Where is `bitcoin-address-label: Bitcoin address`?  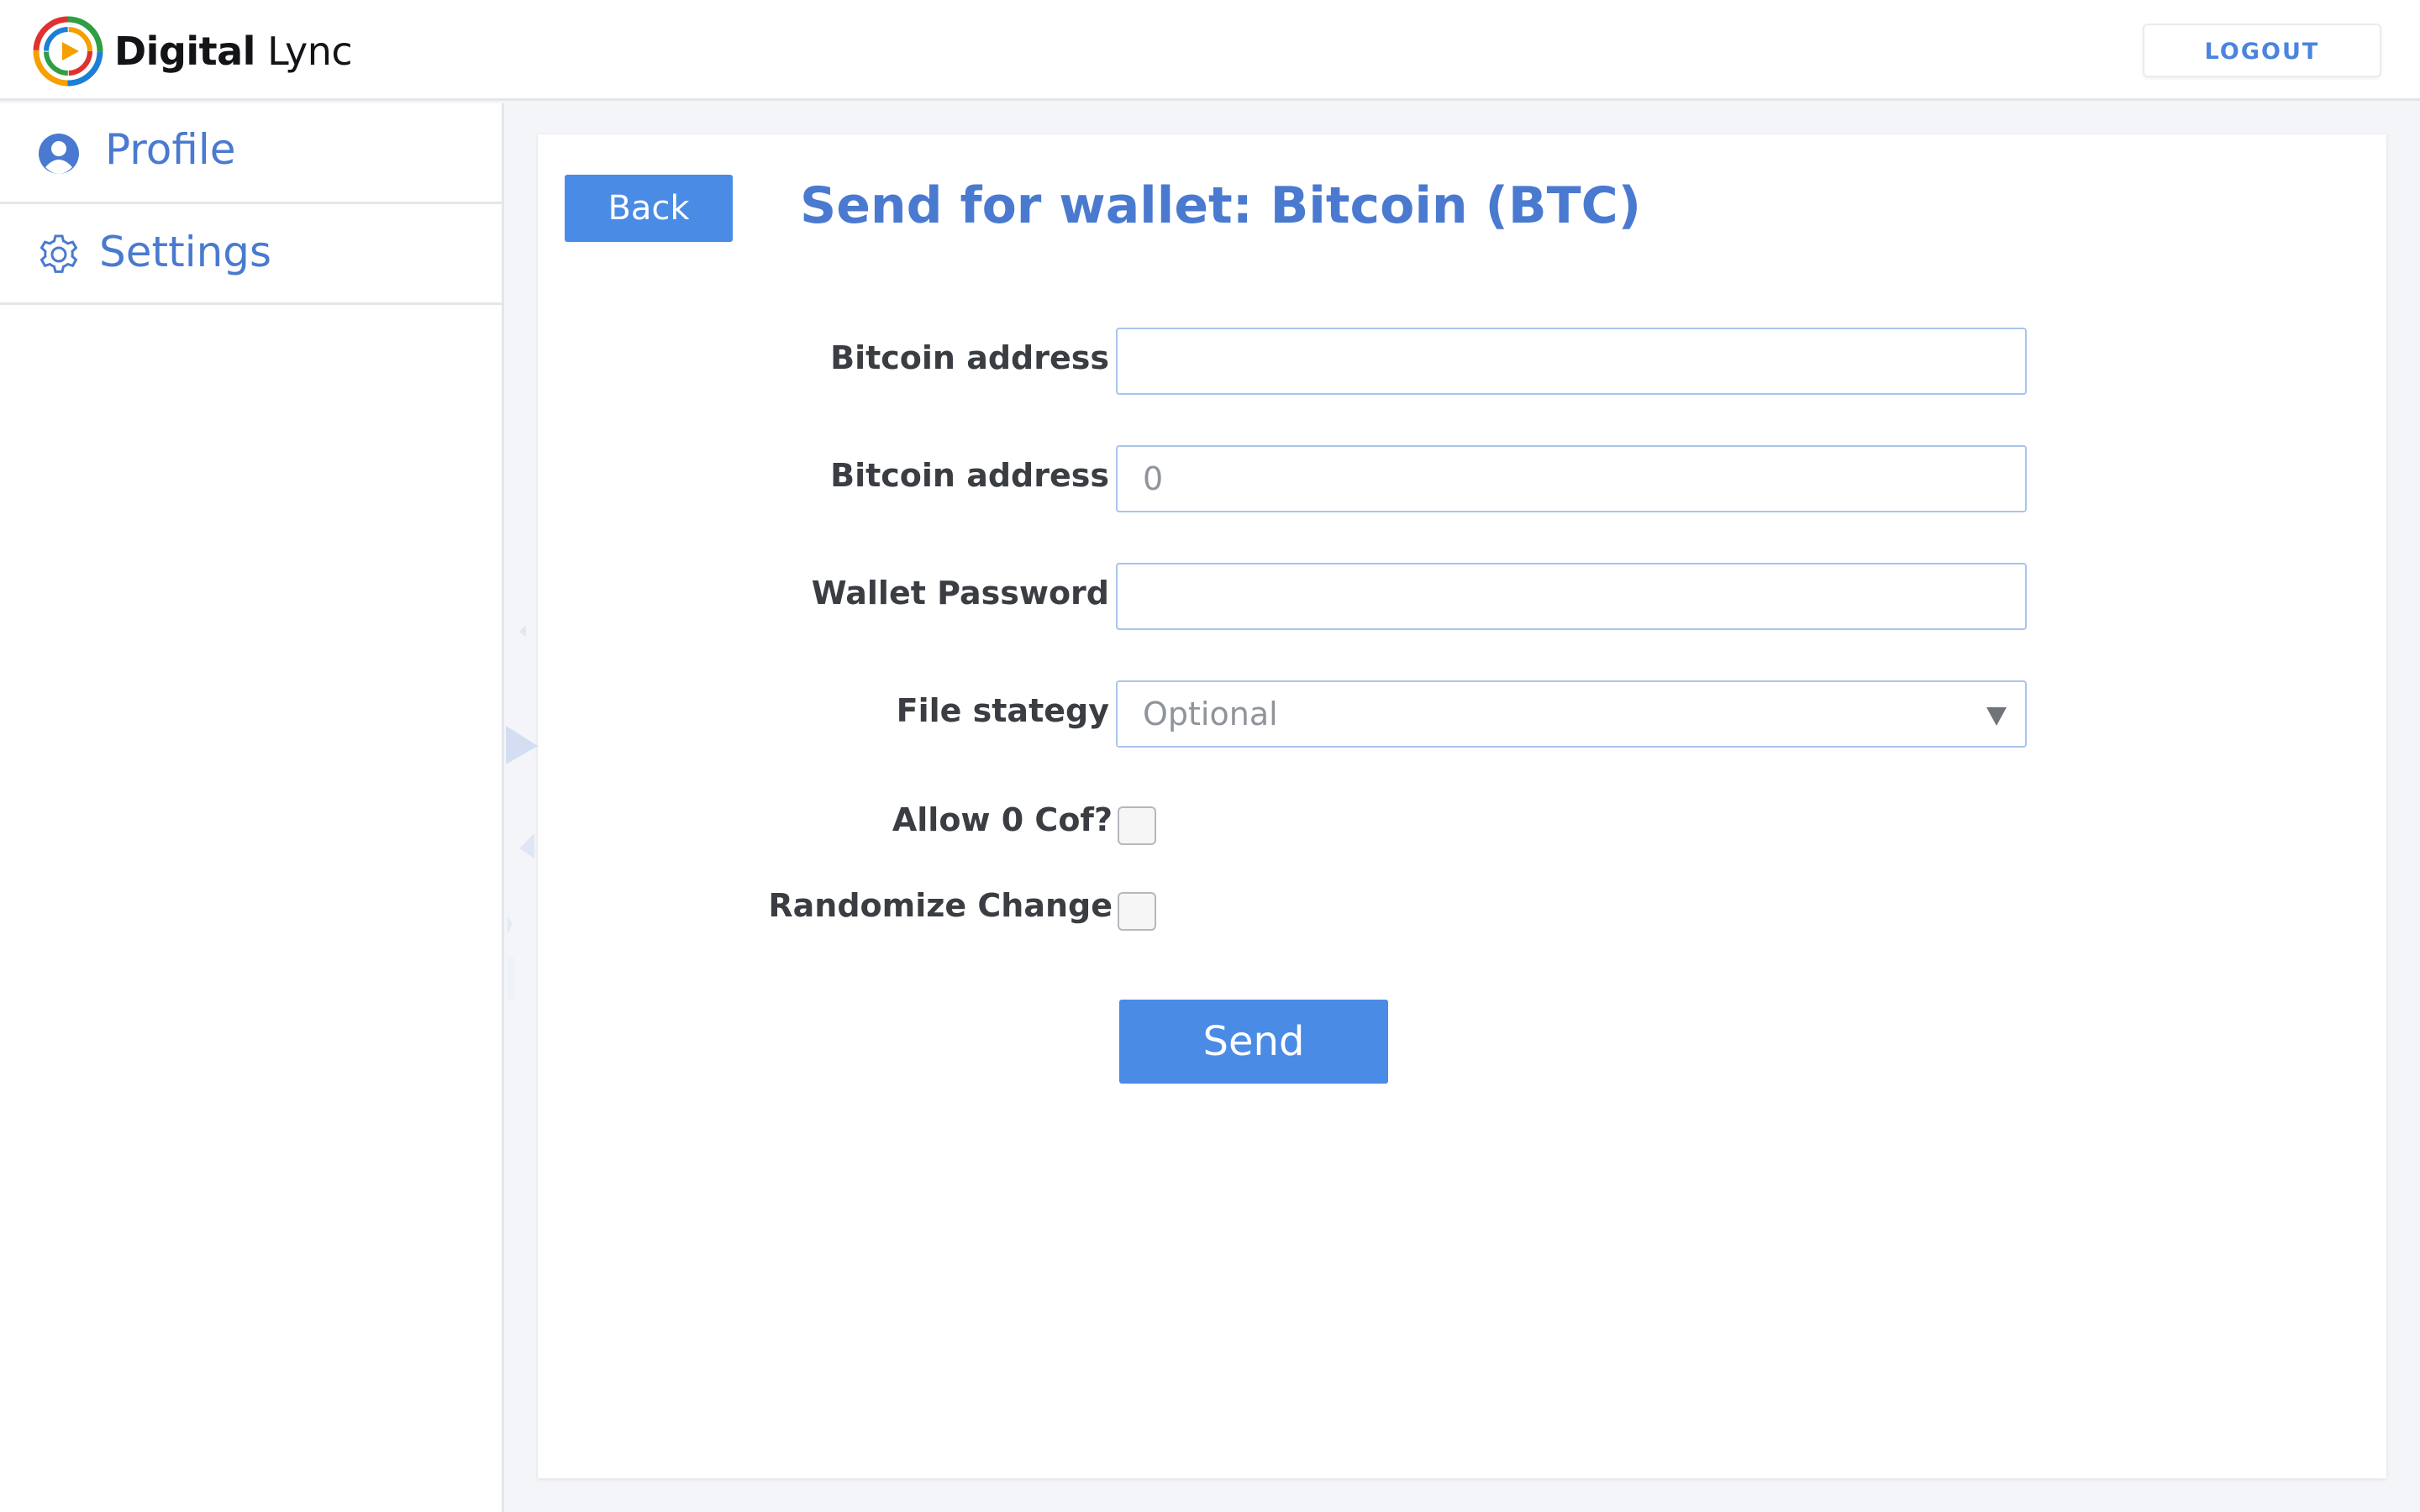
bitcoin-address-label: Bitcoin address is located at coordinates (969, 357).